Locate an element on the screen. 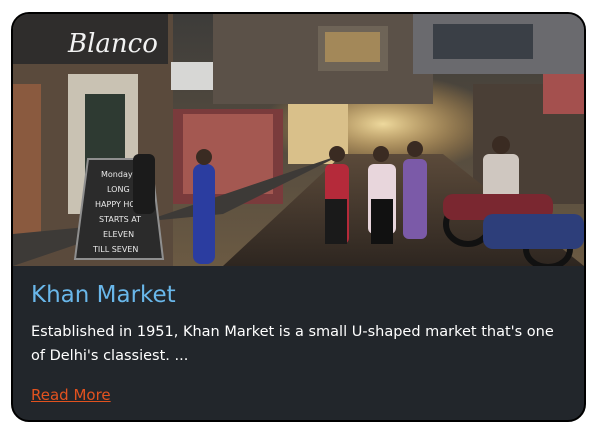  svg-text: ELEVEN is located at coordinates (118, 234).